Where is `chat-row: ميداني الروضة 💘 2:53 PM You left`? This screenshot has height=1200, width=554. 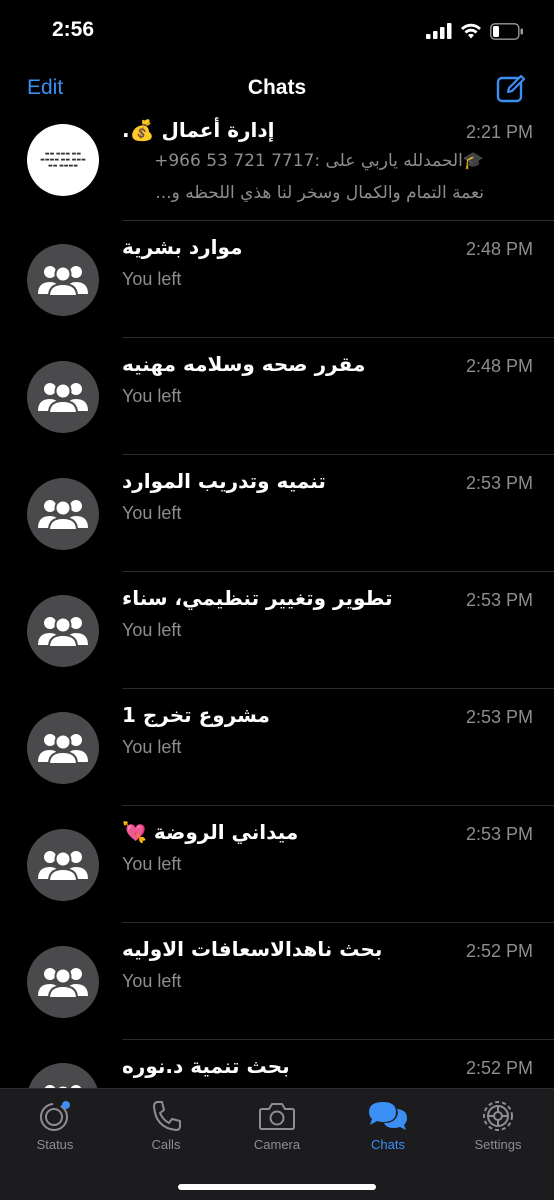
chat-row: ميداني الروضة 💘 2:53 PM You left is located at coordinates (277, 864).